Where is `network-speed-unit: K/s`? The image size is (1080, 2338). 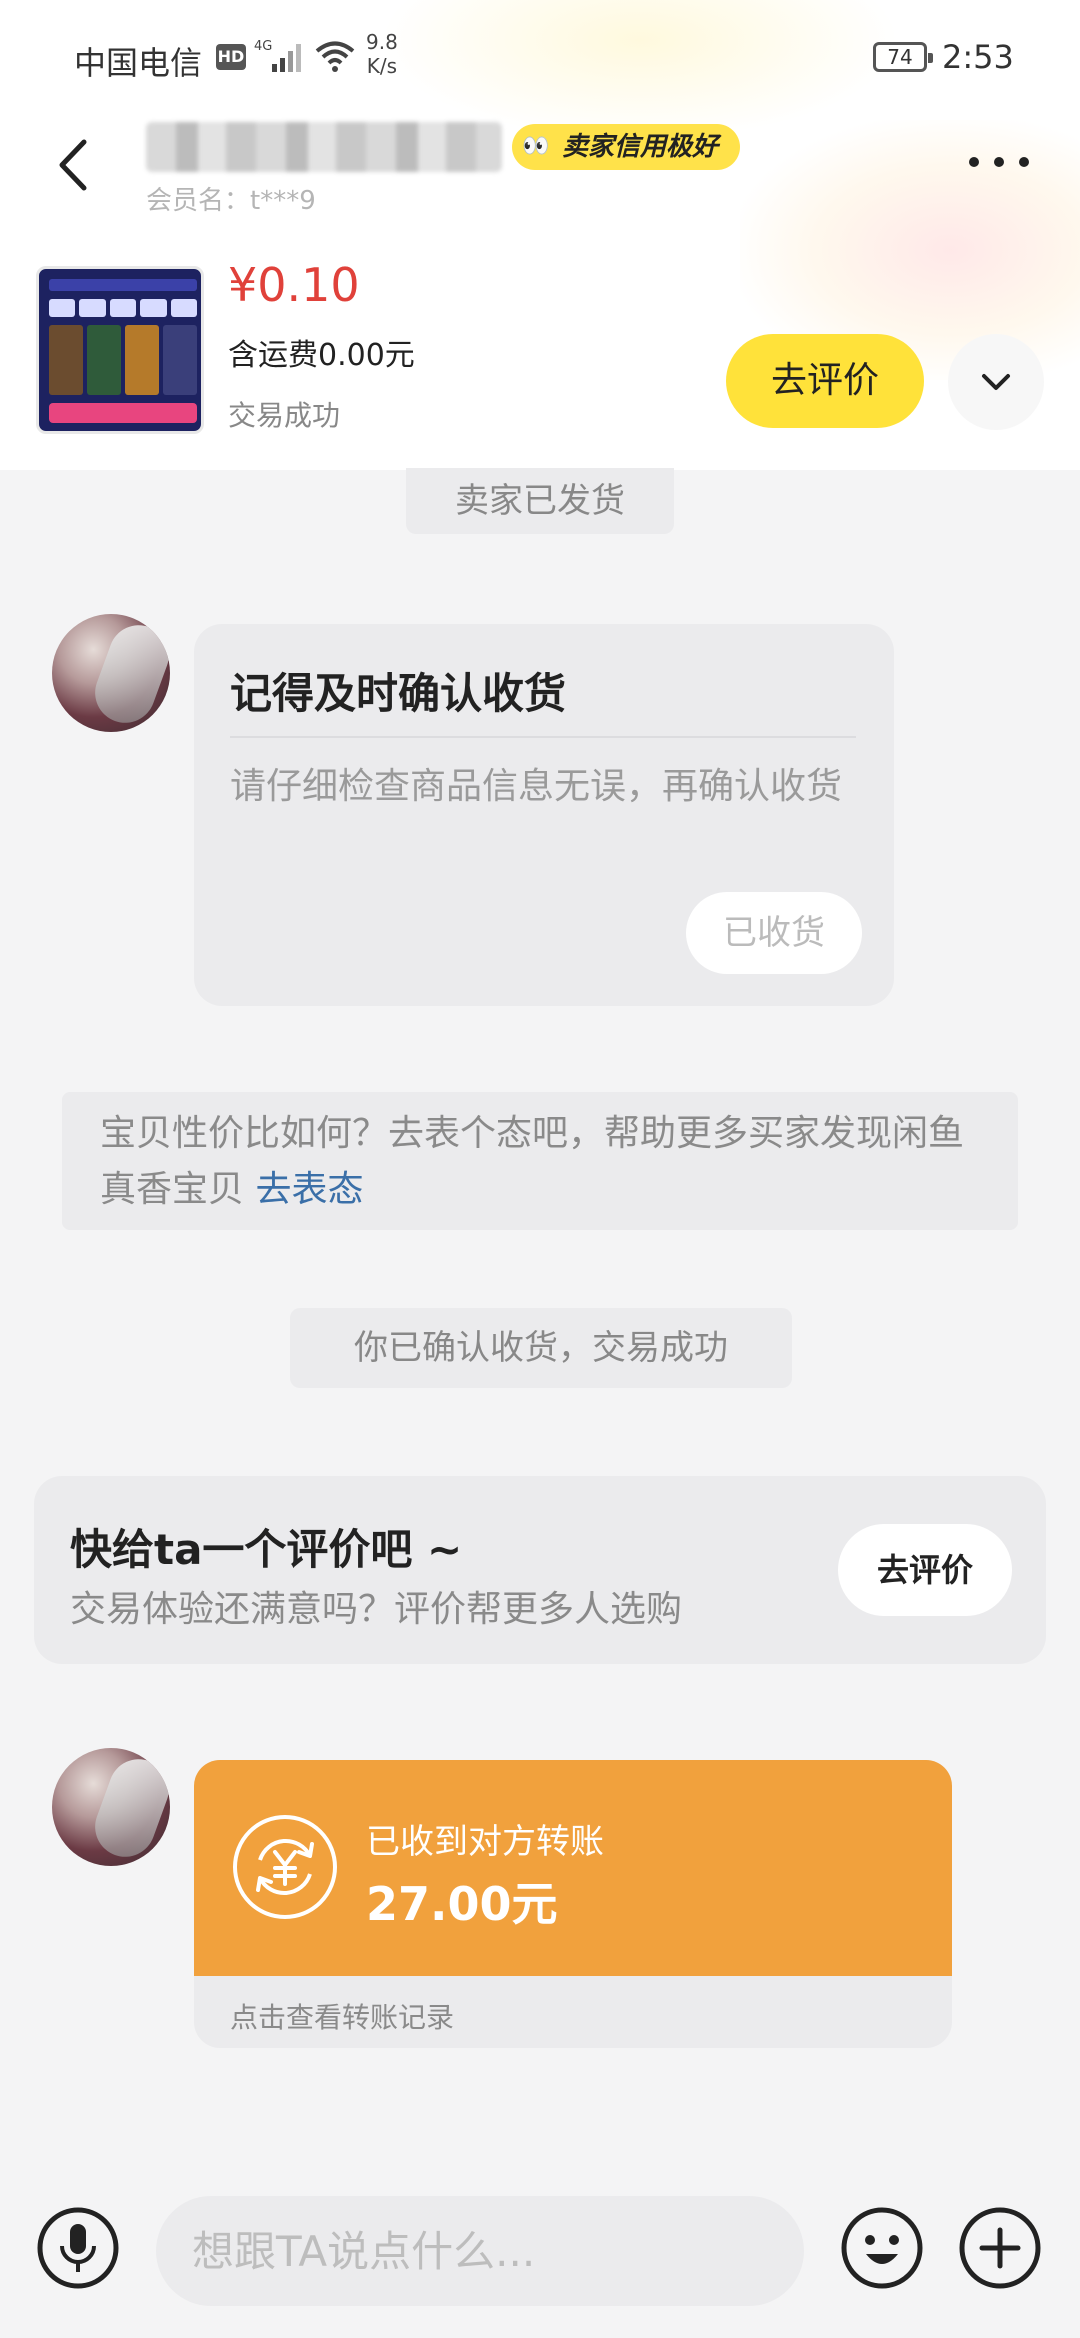
network-speed-unit: K/s is located at coordinates (382, 66).